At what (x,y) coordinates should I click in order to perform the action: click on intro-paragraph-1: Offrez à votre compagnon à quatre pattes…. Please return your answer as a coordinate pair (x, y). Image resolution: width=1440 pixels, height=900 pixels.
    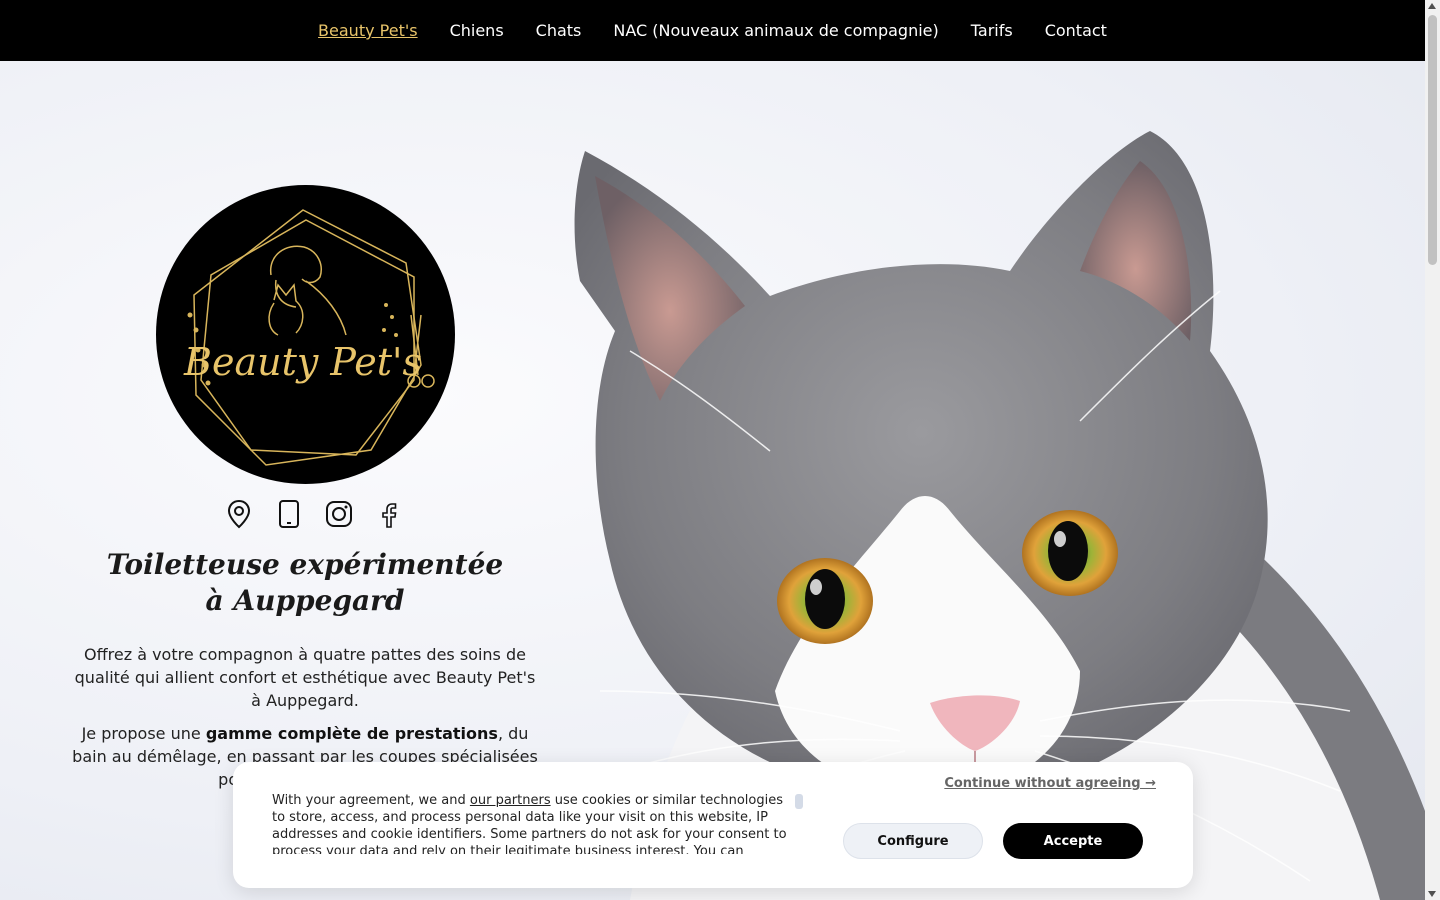
    Looking at the image, I should click on (305, 677).